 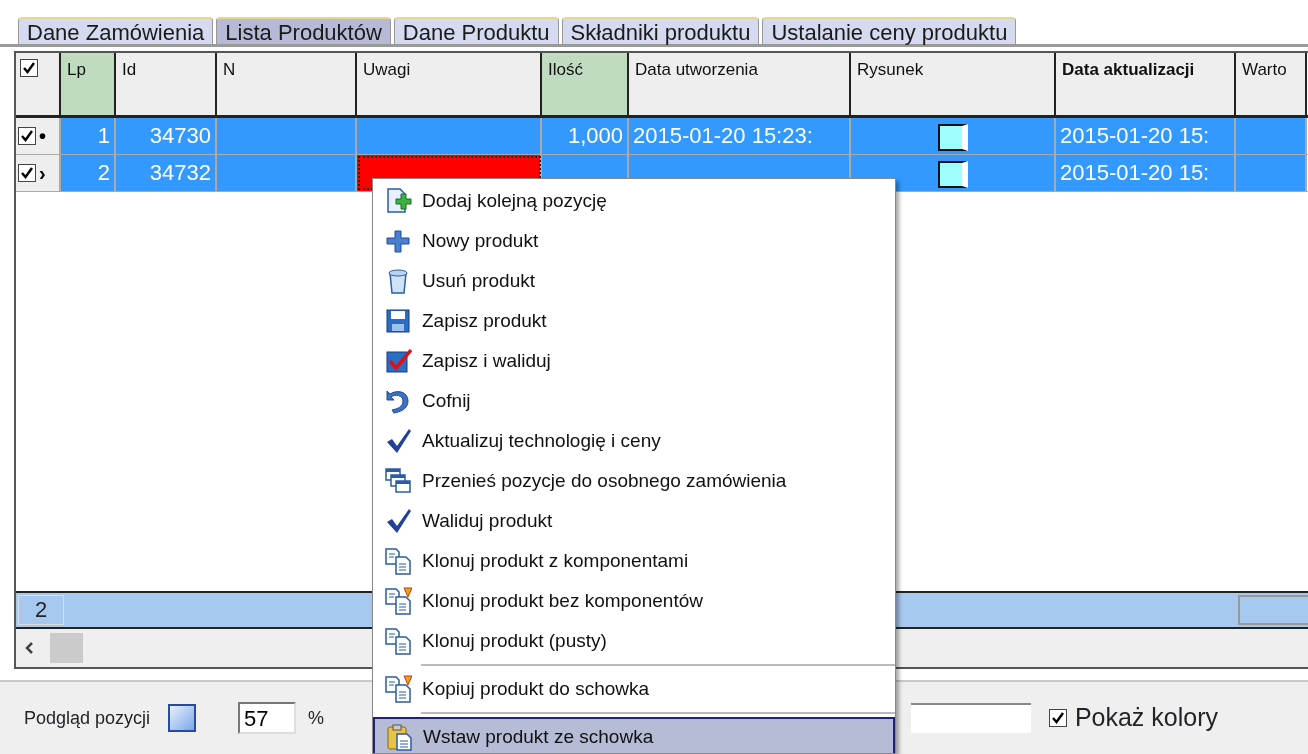 What do you see at coordinates (88, 173) in the screenshot?
I see `table-cell: 2` at bounding box center [88, 173].